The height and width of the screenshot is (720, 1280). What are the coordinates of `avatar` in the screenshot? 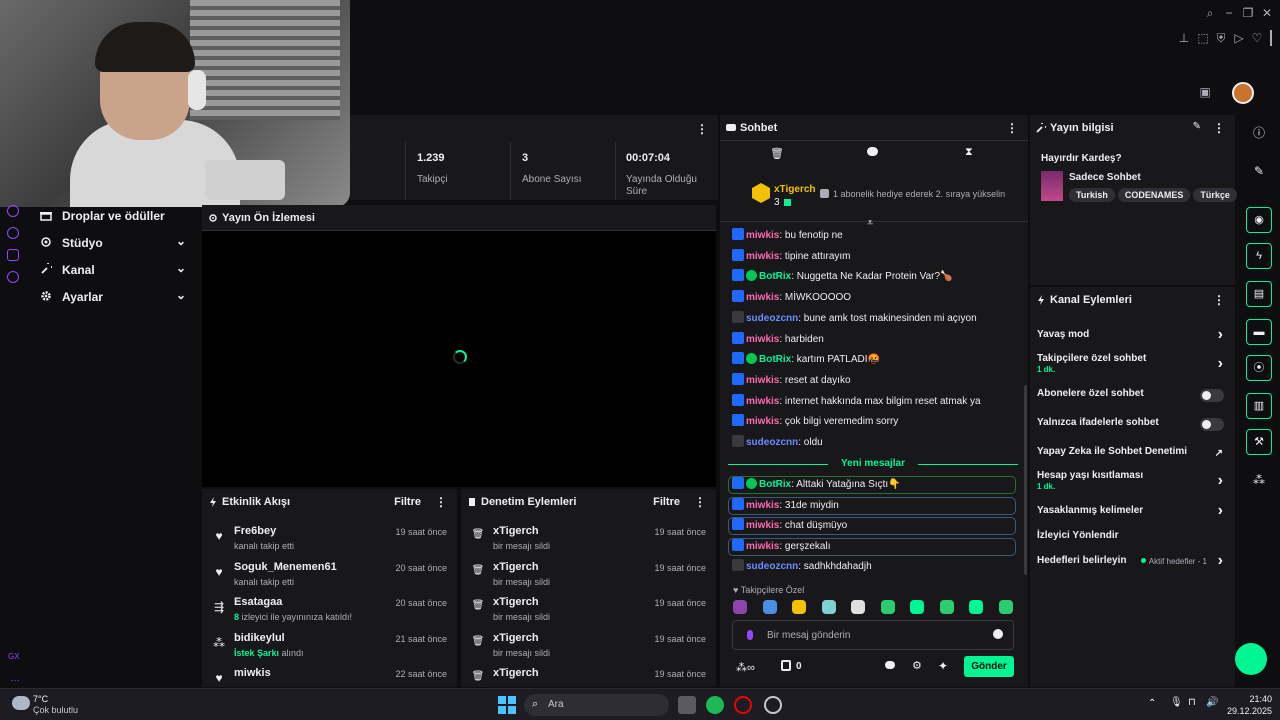 It's located at (1243, 93).